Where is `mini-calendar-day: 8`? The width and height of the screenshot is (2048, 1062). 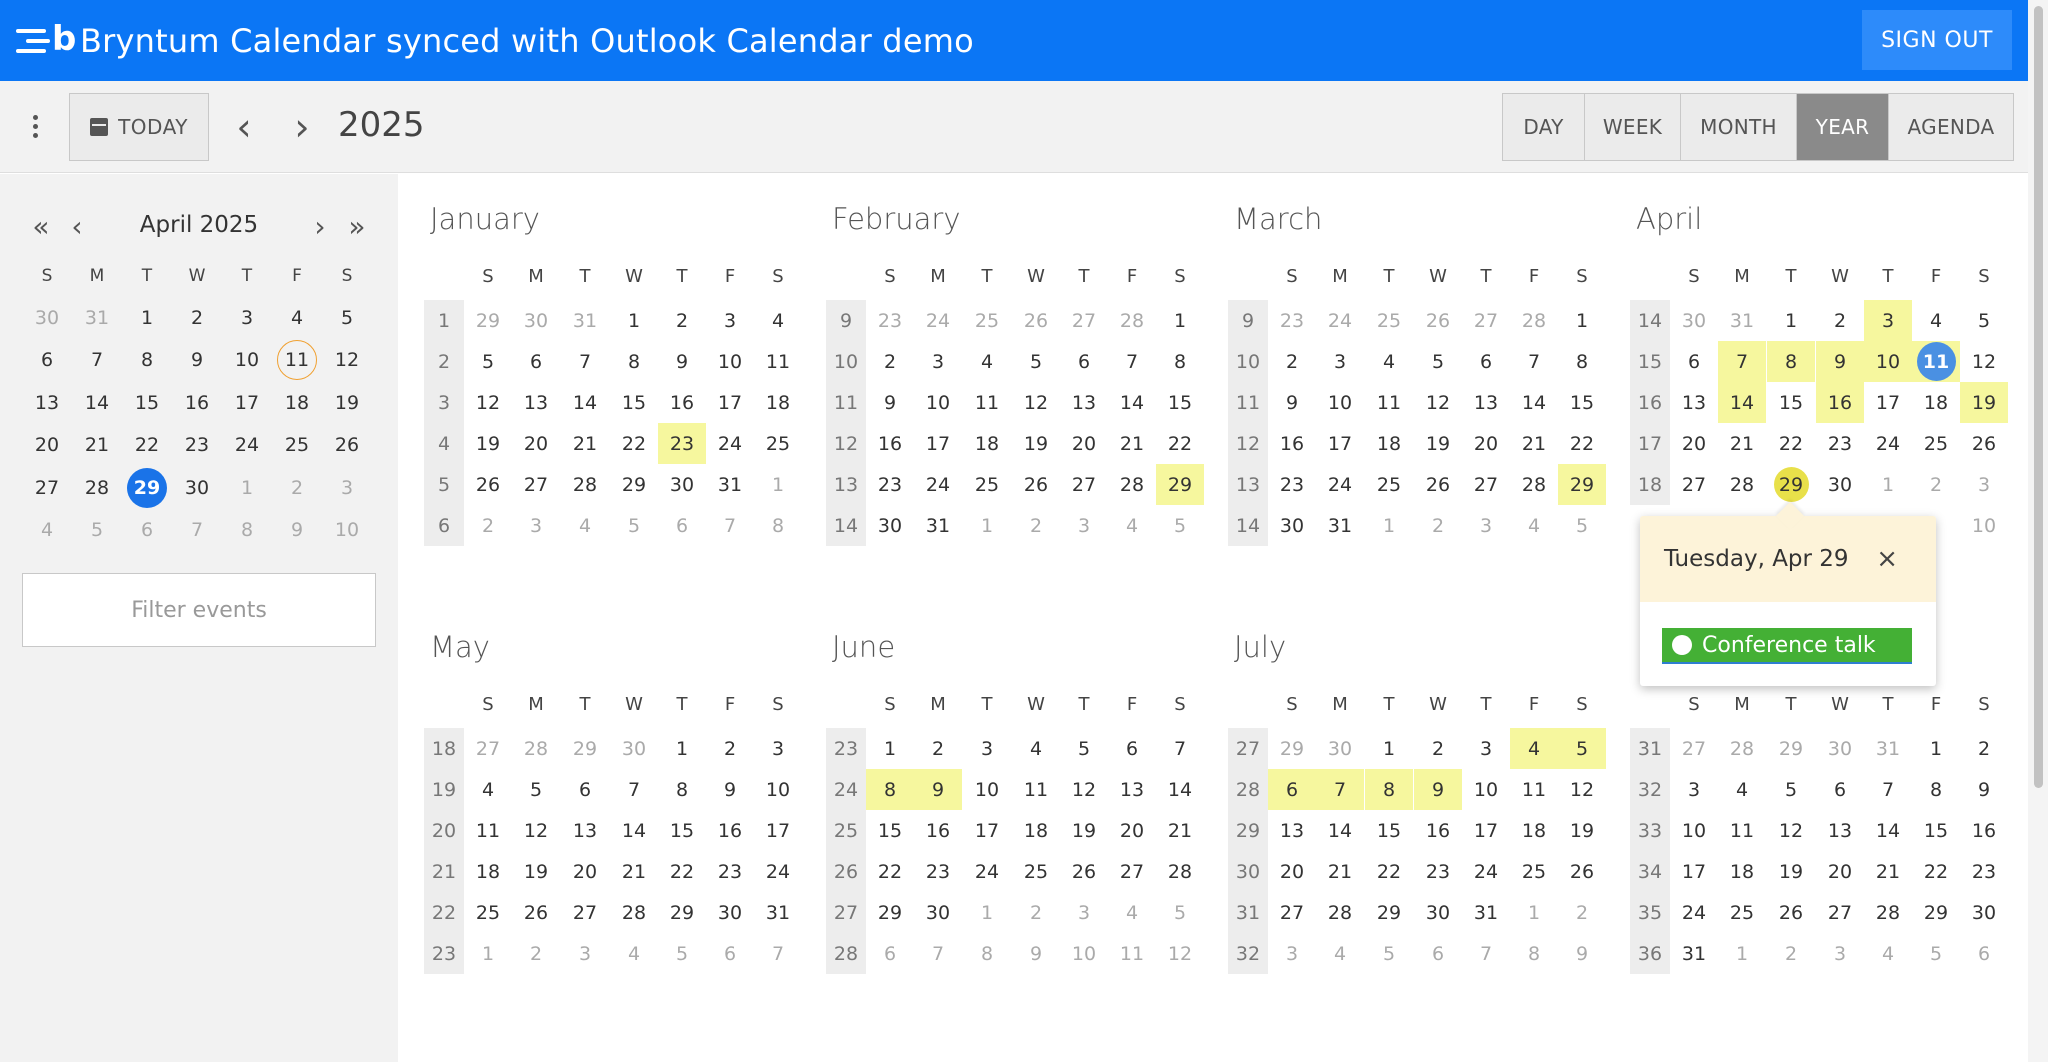
mini-calendar-day: 8 is located at coordinates (147, 360).